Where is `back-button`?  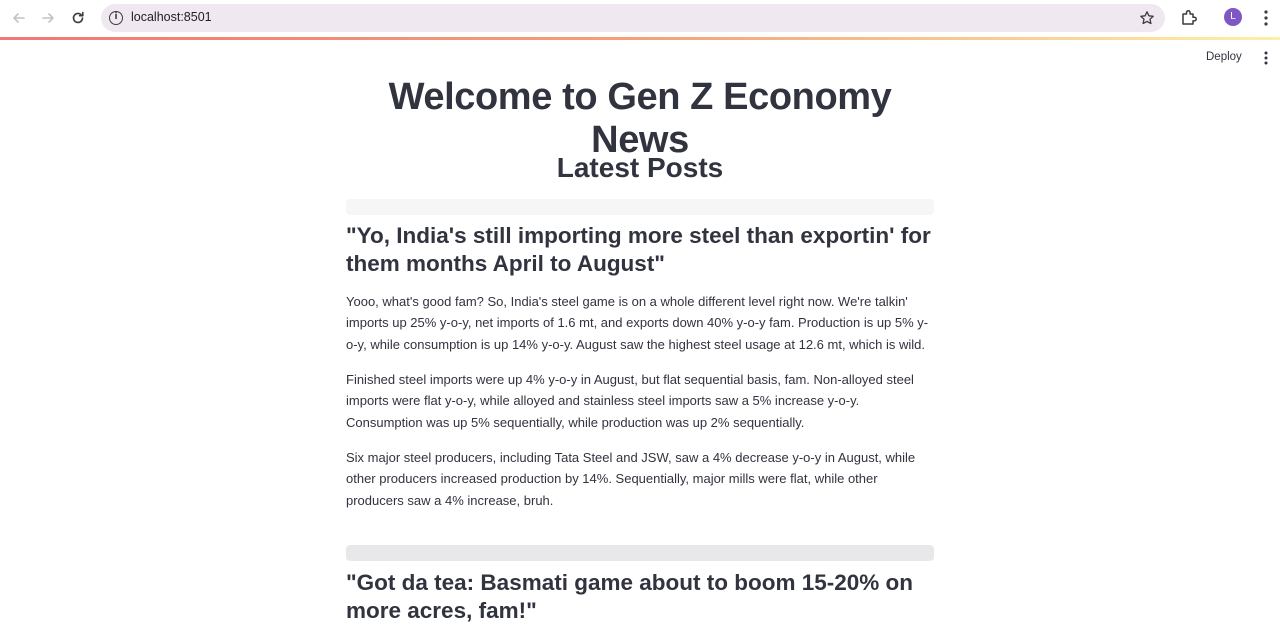 back-button is located at coordinates (19, 18).